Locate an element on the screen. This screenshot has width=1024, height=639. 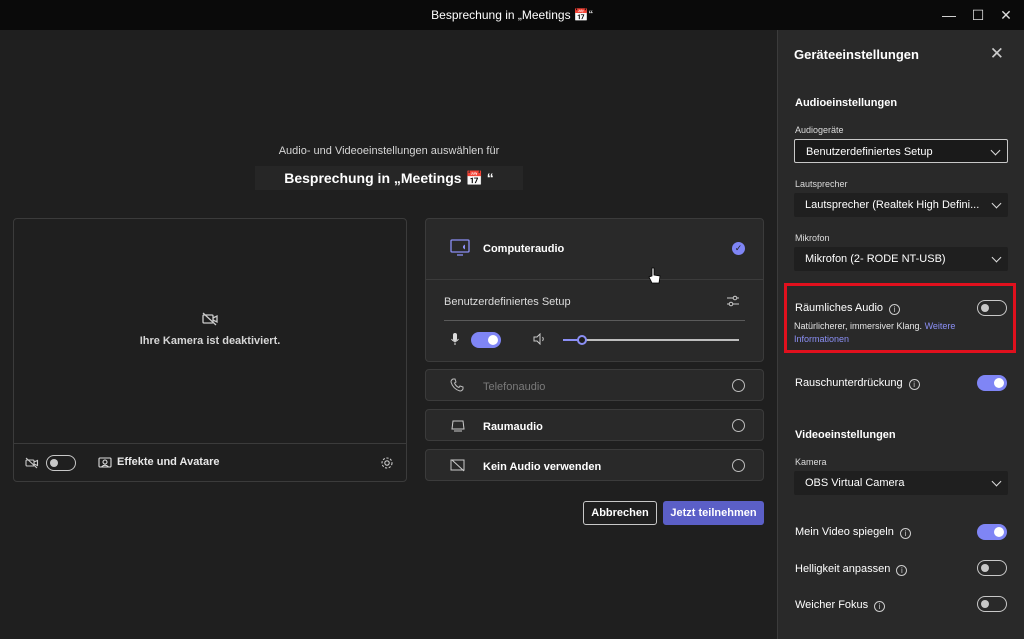
mirror-video-label: Mein Video spiegeln is located at coordinates (844, 532).